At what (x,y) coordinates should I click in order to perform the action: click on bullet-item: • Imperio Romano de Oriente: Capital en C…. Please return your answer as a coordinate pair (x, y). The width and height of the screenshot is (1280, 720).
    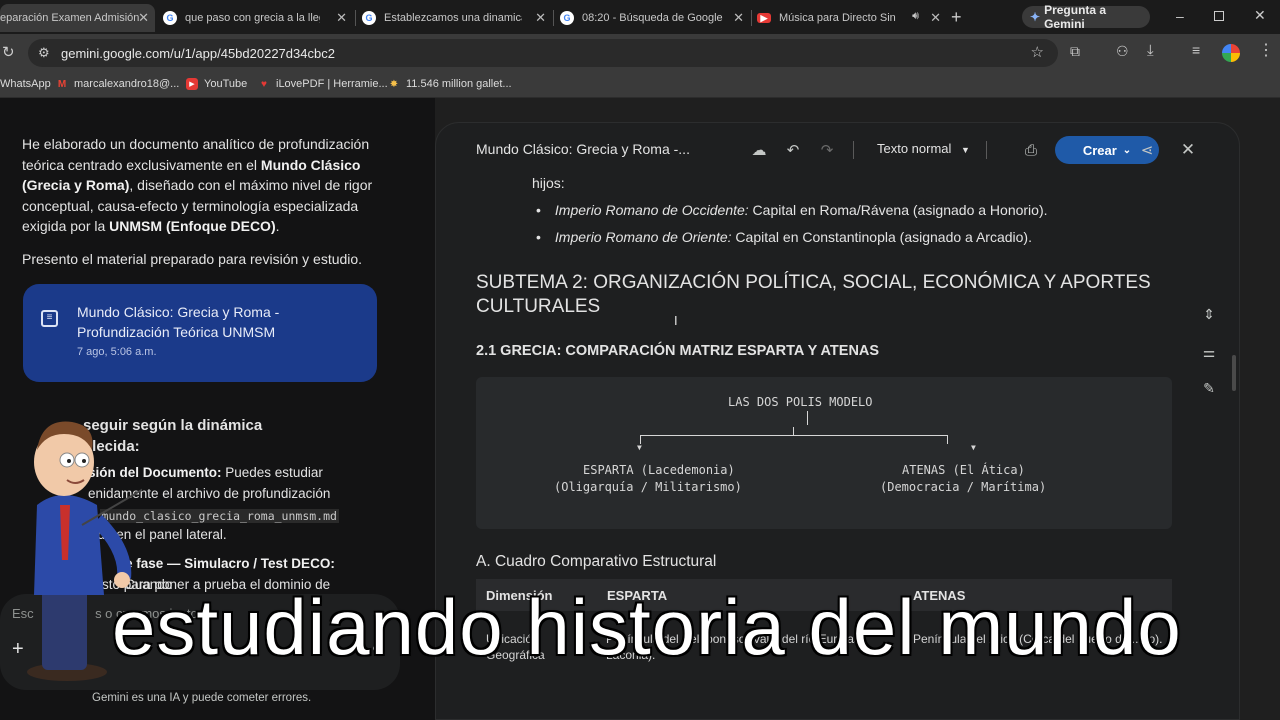
    Looking at the image, I should click on (784, 237).